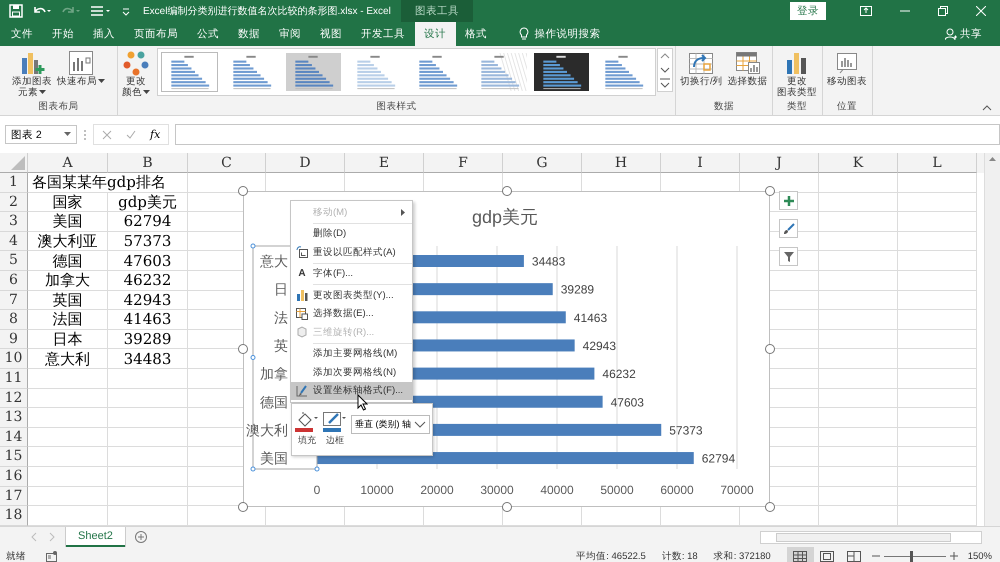 The image size is (1000, 562). What do you see at coordinates (140, 537) in the screenshot?
I see `add-sheet-icon` at bounding box center [140, 537].